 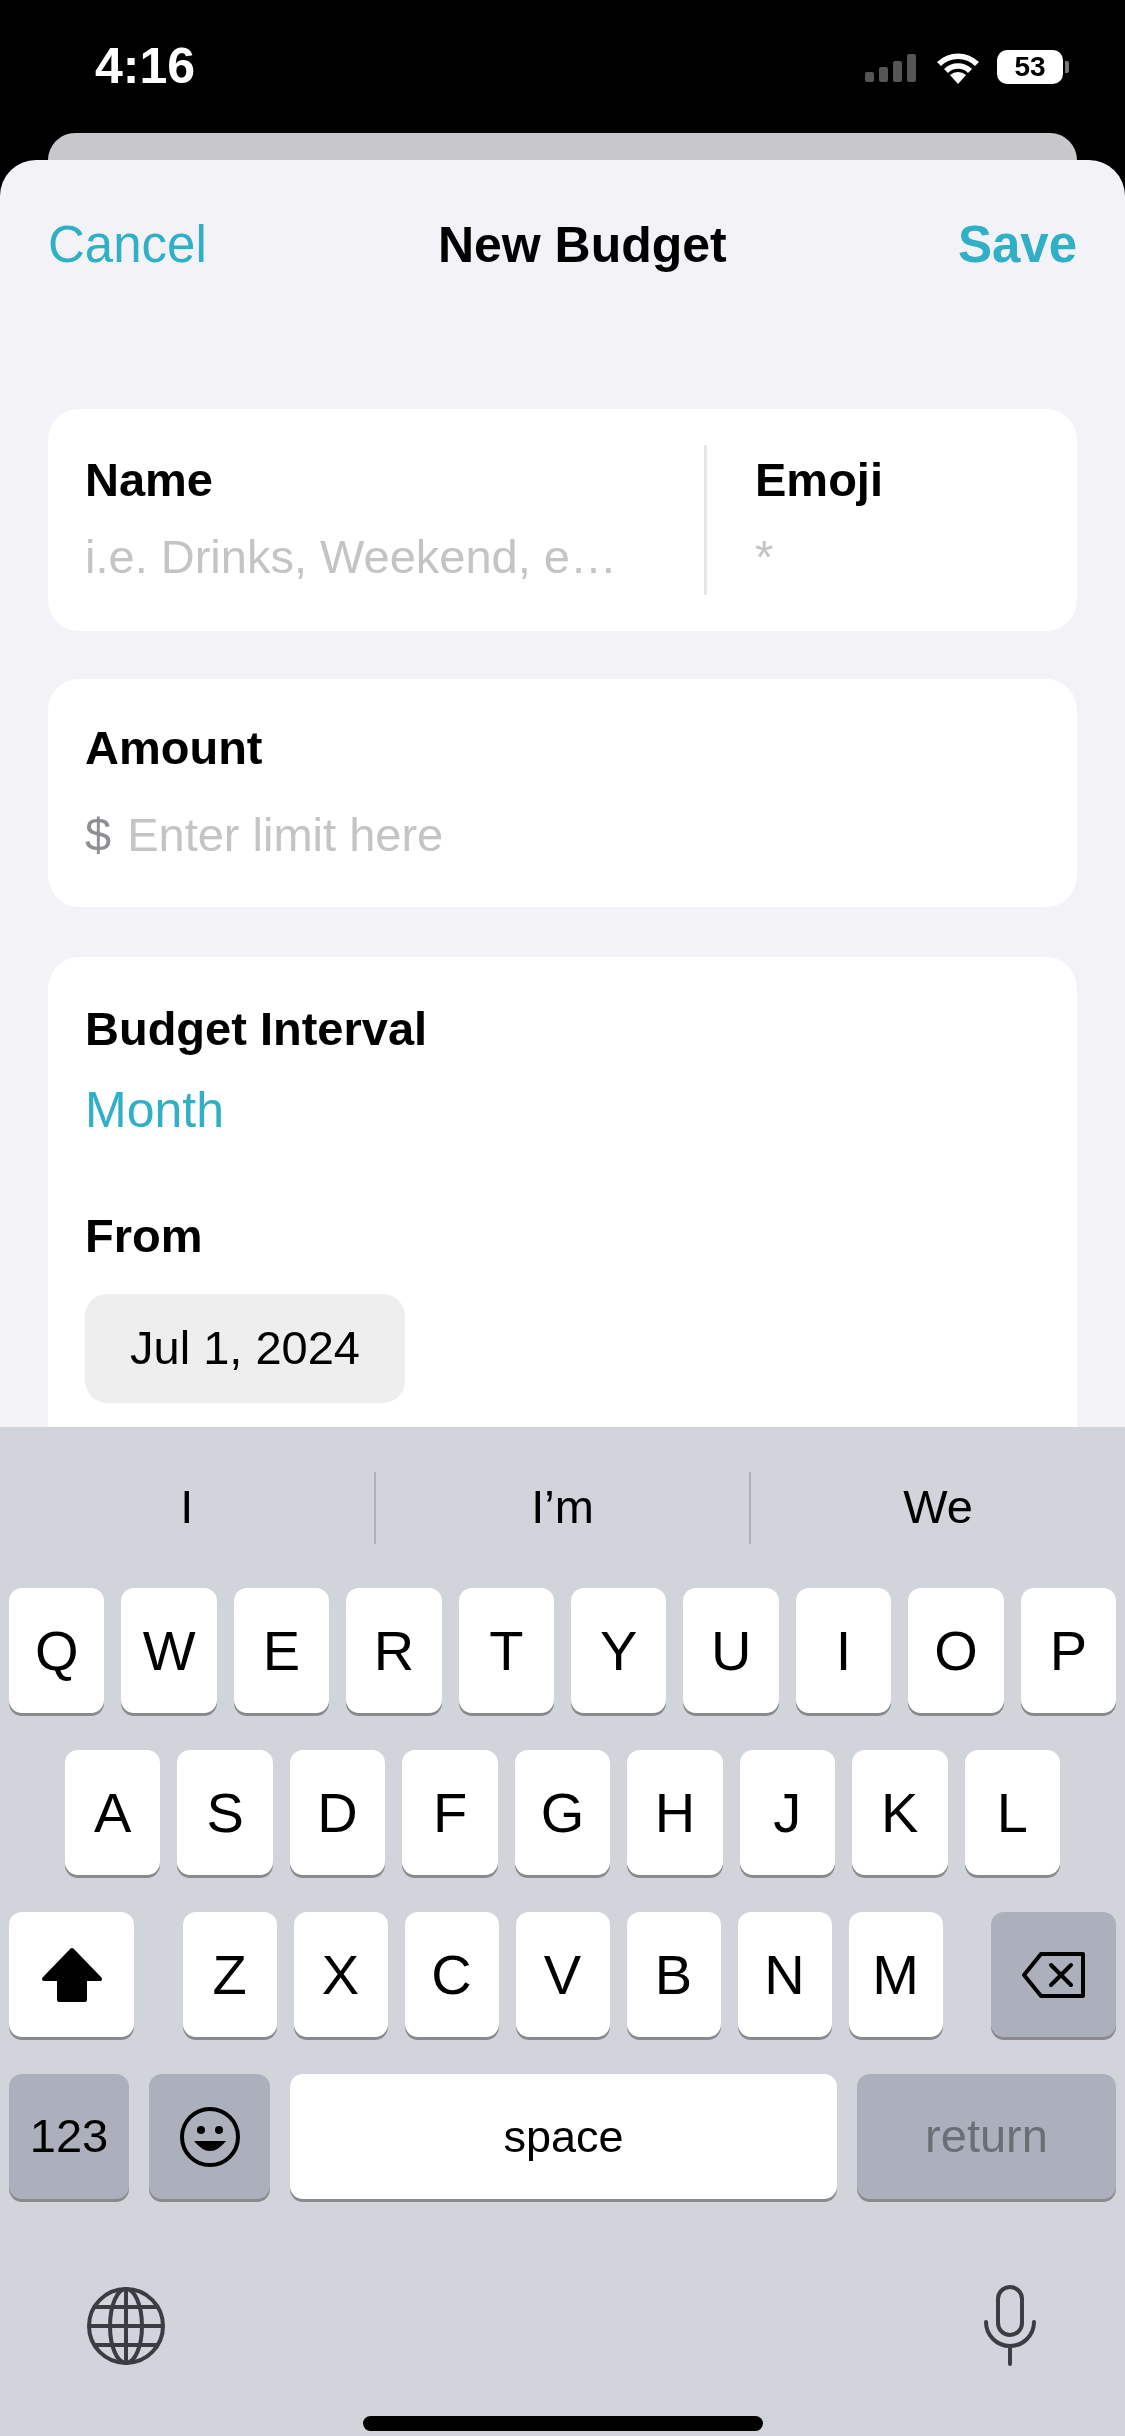 What do you see at coordinates (126, 2326) in the screenshot?
I see `globe-icon` at bounding box center [126, 2326].